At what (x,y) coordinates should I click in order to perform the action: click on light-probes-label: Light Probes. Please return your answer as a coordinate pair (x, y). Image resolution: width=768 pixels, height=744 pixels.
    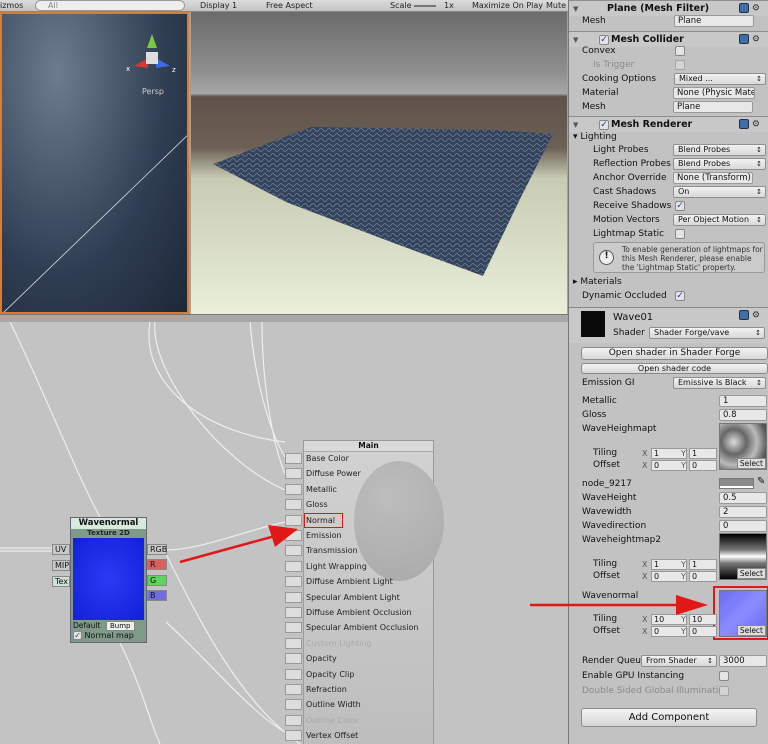
    Looking at the image, I should click on (621, 150).